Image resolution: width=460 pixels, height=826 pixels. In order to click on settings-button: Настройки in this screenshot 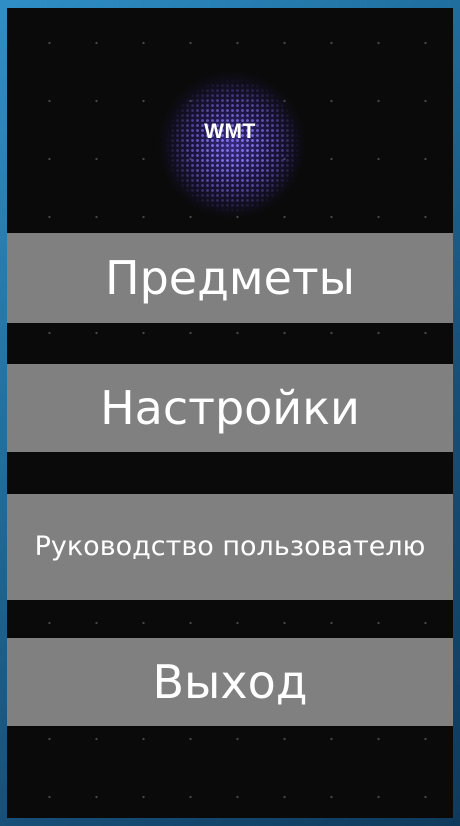, I will do `click(230, 408)`.